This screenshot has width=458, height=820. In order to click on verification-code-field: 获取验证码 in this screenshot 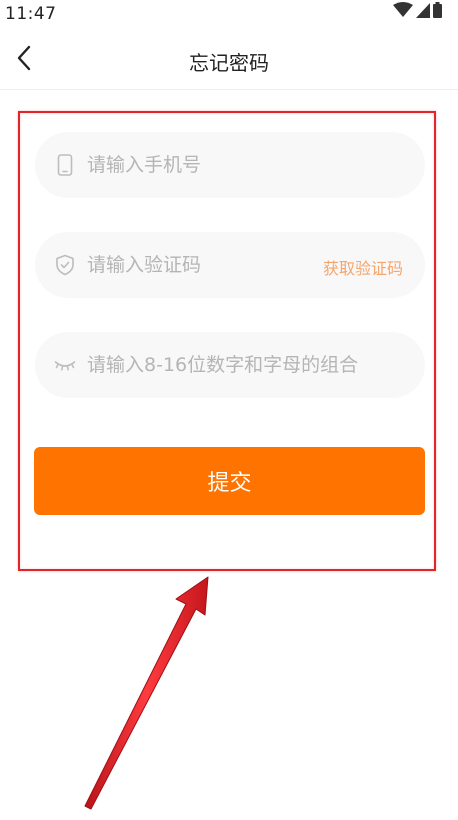, I will do `click(230, 265)`.